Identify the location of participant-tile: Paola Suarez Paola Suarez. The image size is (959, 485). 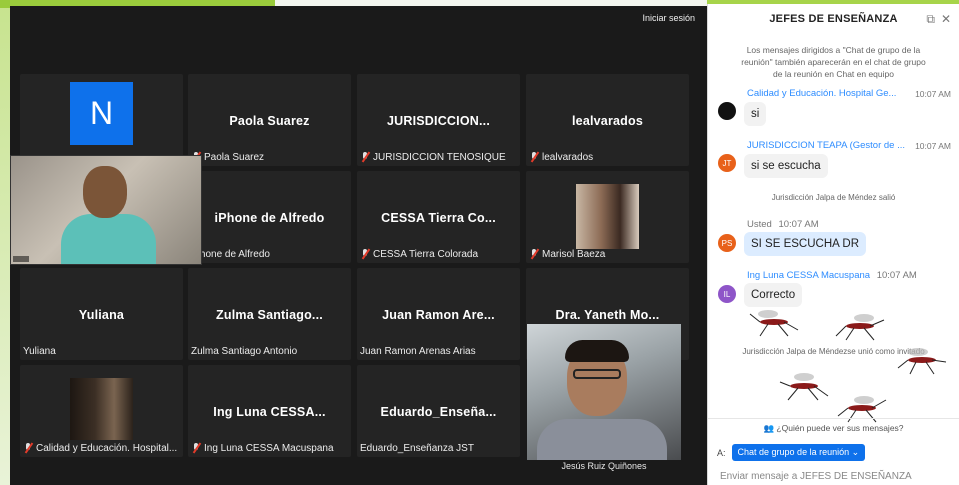
(269, 120).